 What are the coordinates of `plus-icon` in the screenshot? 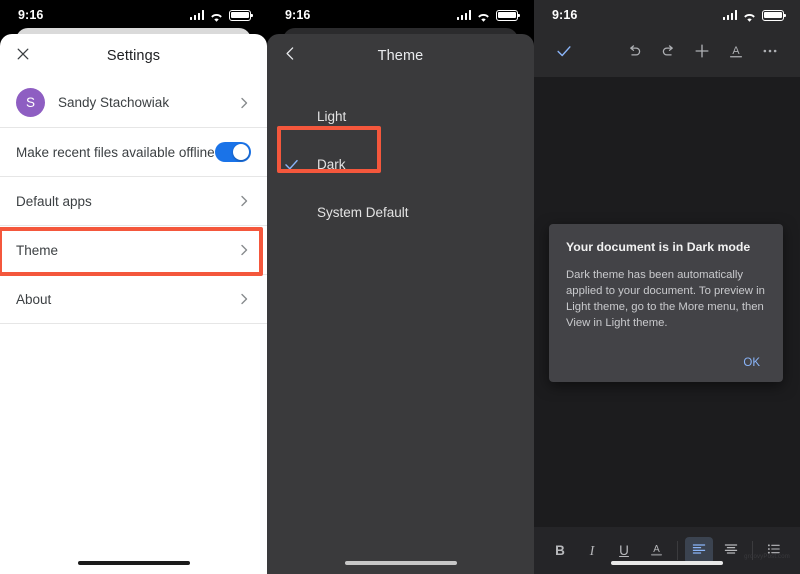 It's located at (702, 53).